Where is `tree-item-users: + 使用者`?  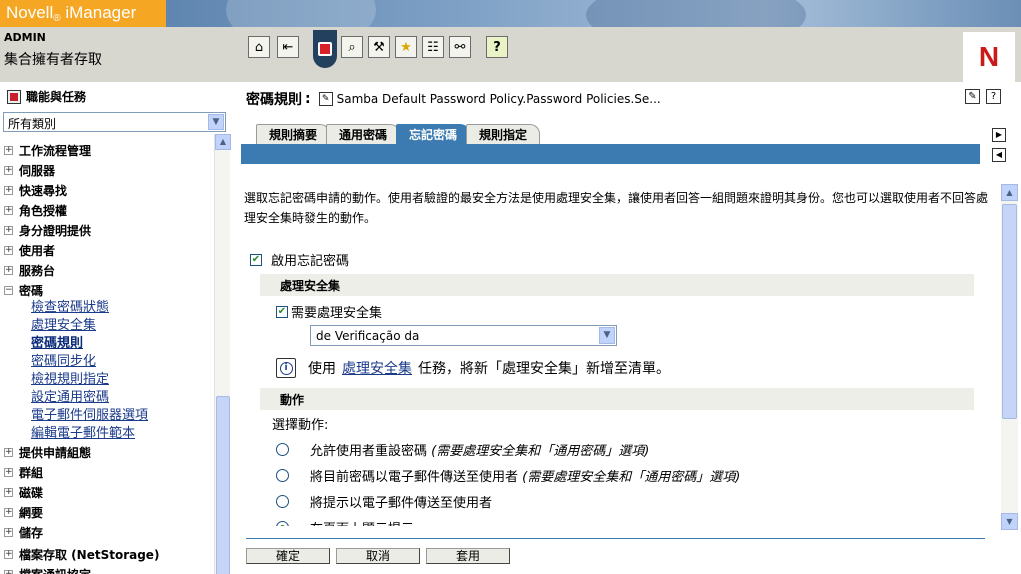
tree-item-users: + 使用者 is located at coordinates (29, 250).